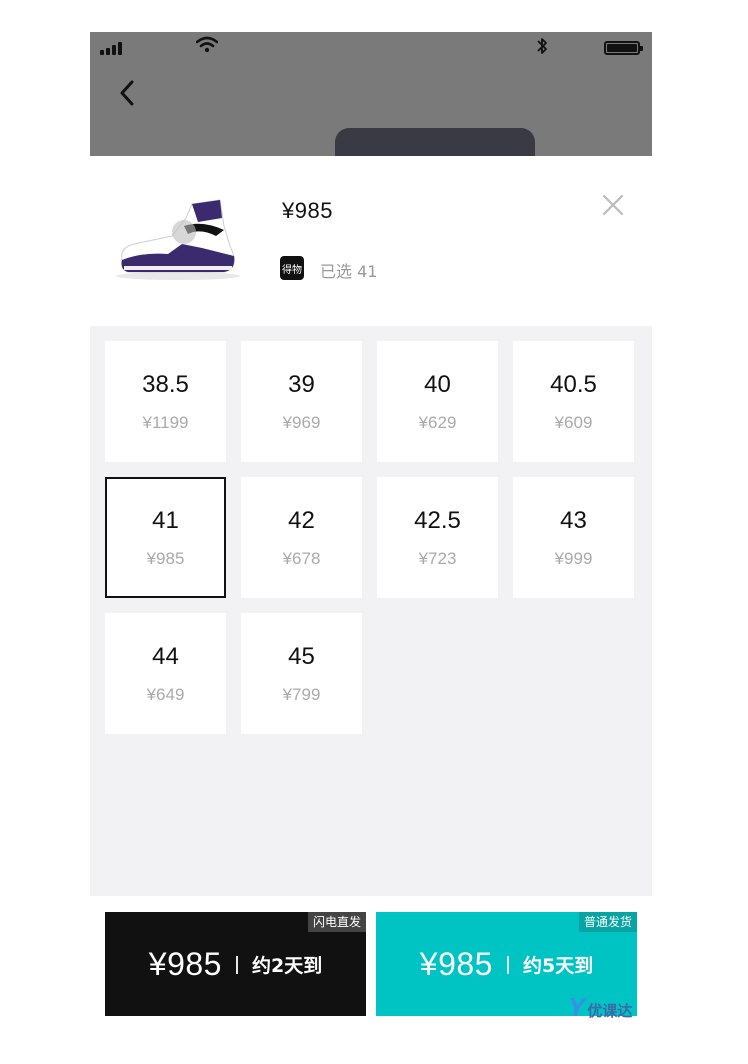  Describe the element at coordinates (301, 656) in the screenshot. I see `size-value: 45` at that location.